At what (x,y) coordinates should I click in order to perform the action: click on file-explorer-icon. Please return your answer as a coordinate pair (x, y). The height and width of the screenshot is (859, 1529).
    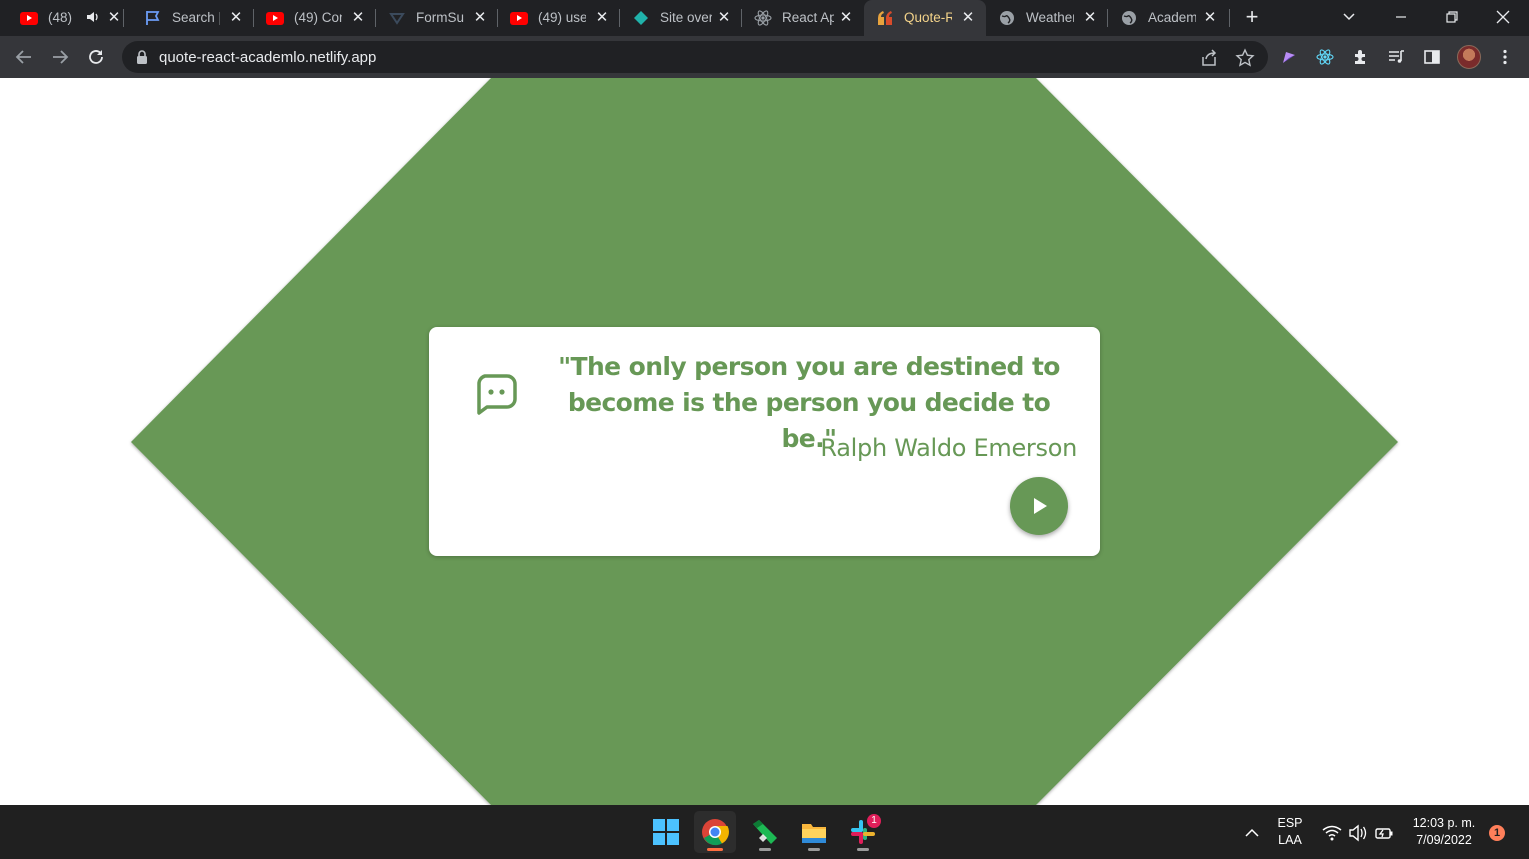
    Looking at the image, I should click on (814, 833).